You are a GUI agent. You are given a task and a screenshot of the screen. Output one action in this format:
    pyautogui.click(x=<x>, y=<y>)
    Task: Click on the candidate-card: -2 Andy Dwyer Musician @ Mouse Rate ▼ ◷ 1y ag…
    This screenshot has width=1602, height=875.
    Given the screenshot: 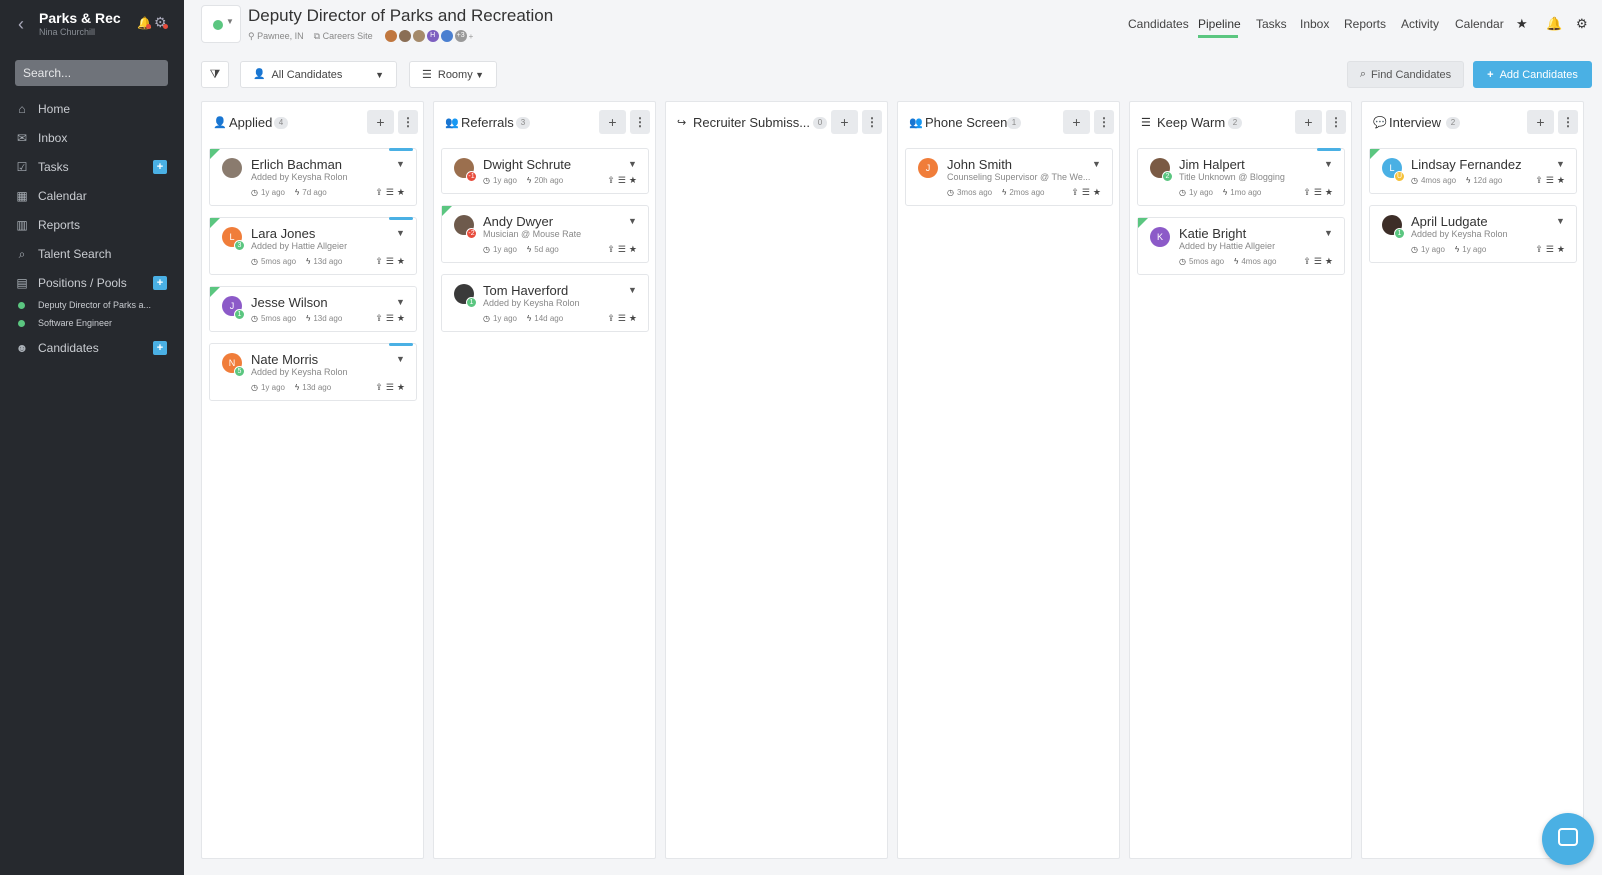 What is the action you would take?
    pyautogui.click(x=545, y=234)
    